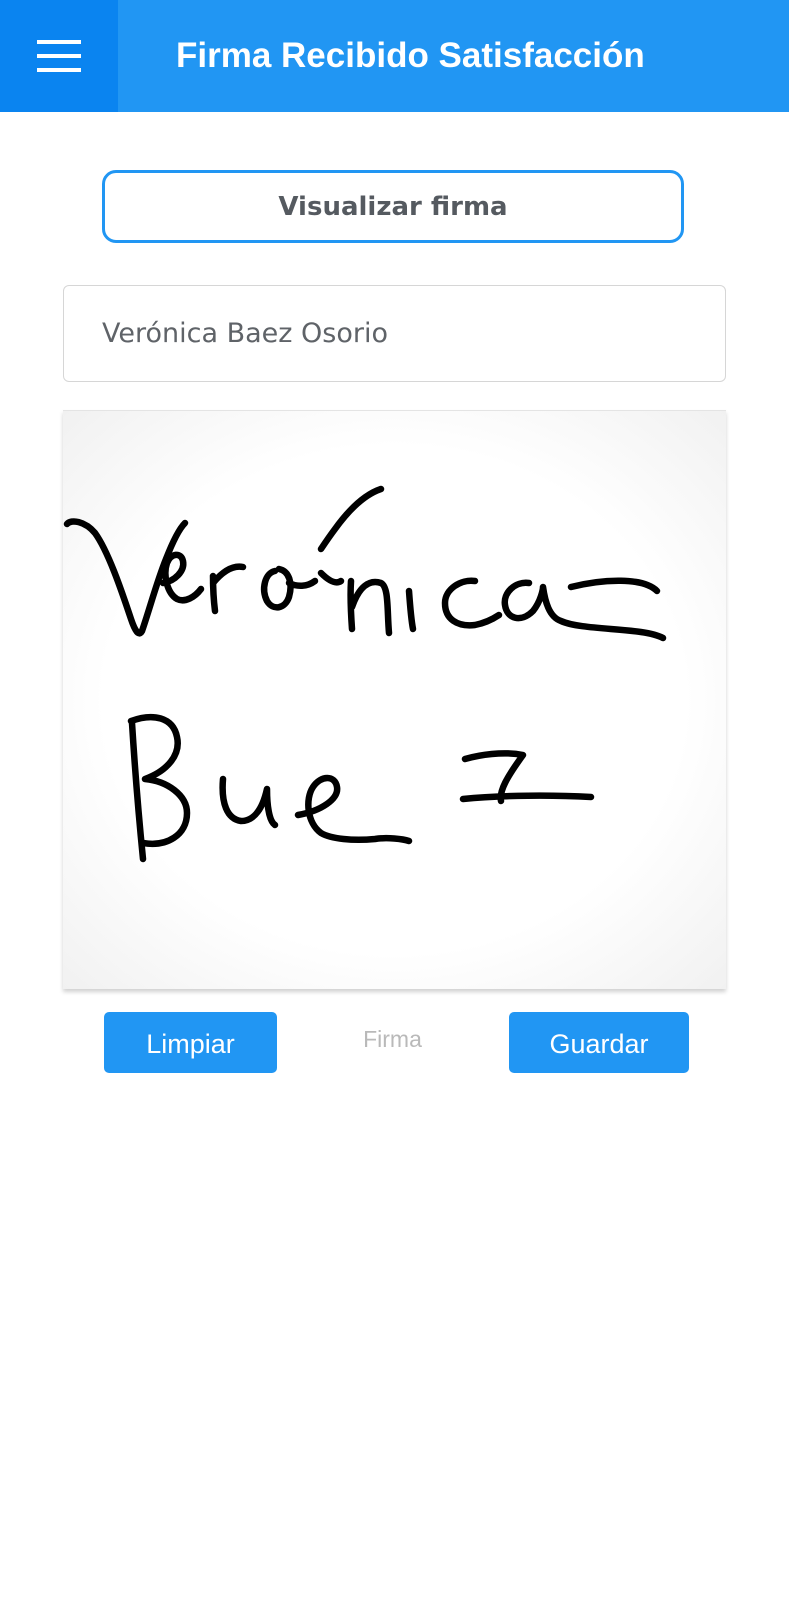  I want to click on menu-button, so click(59, 56).